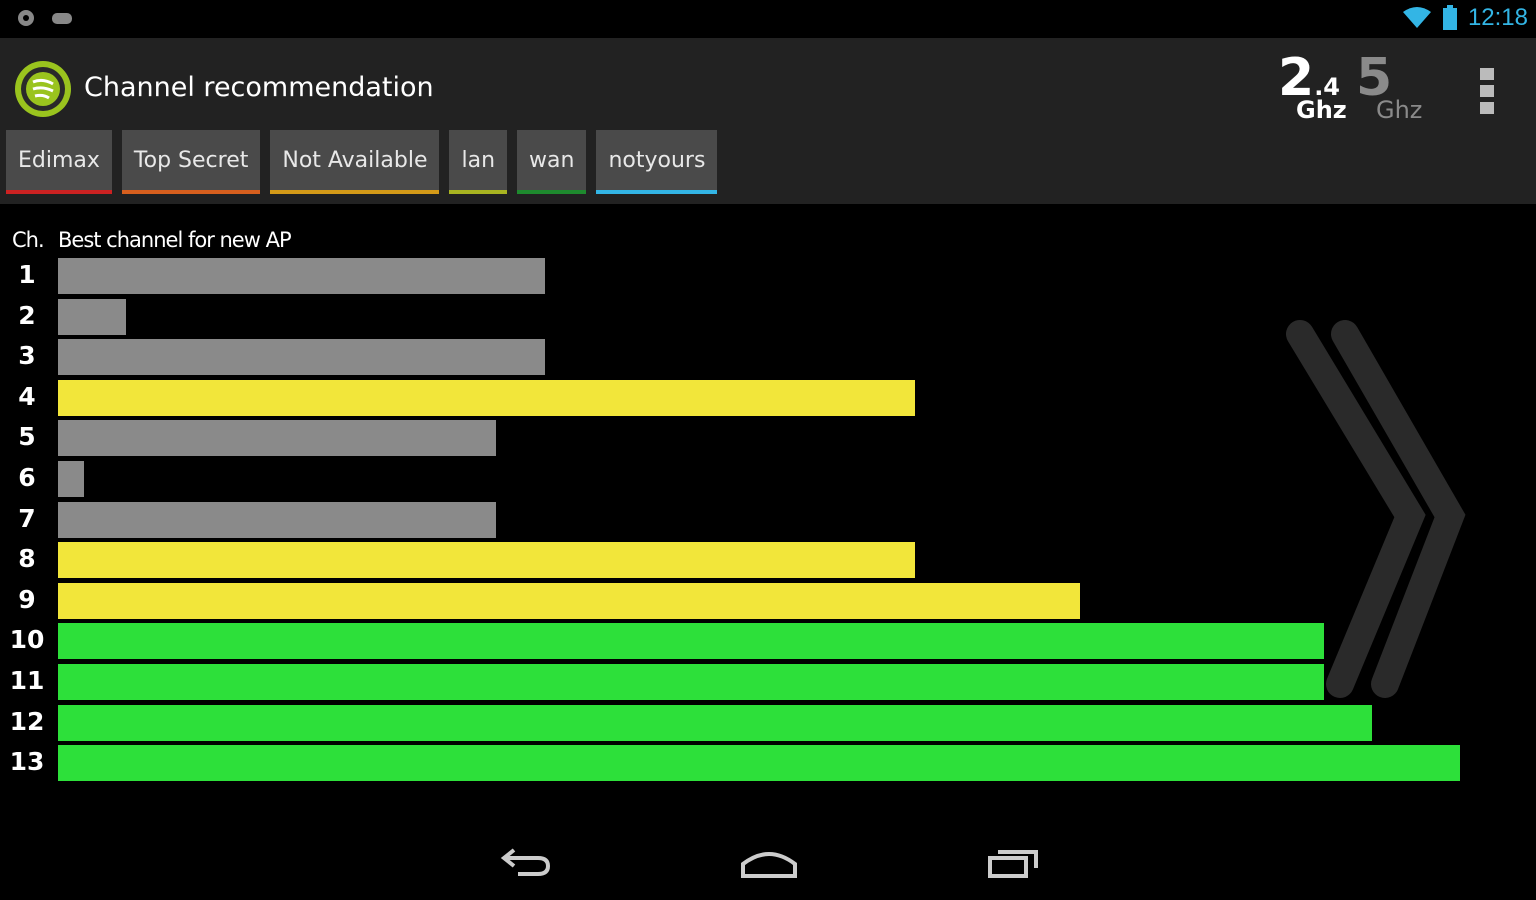 This screenshot has width=1536, height=900. I want to click on channel-label: 12, so click(27, 721).